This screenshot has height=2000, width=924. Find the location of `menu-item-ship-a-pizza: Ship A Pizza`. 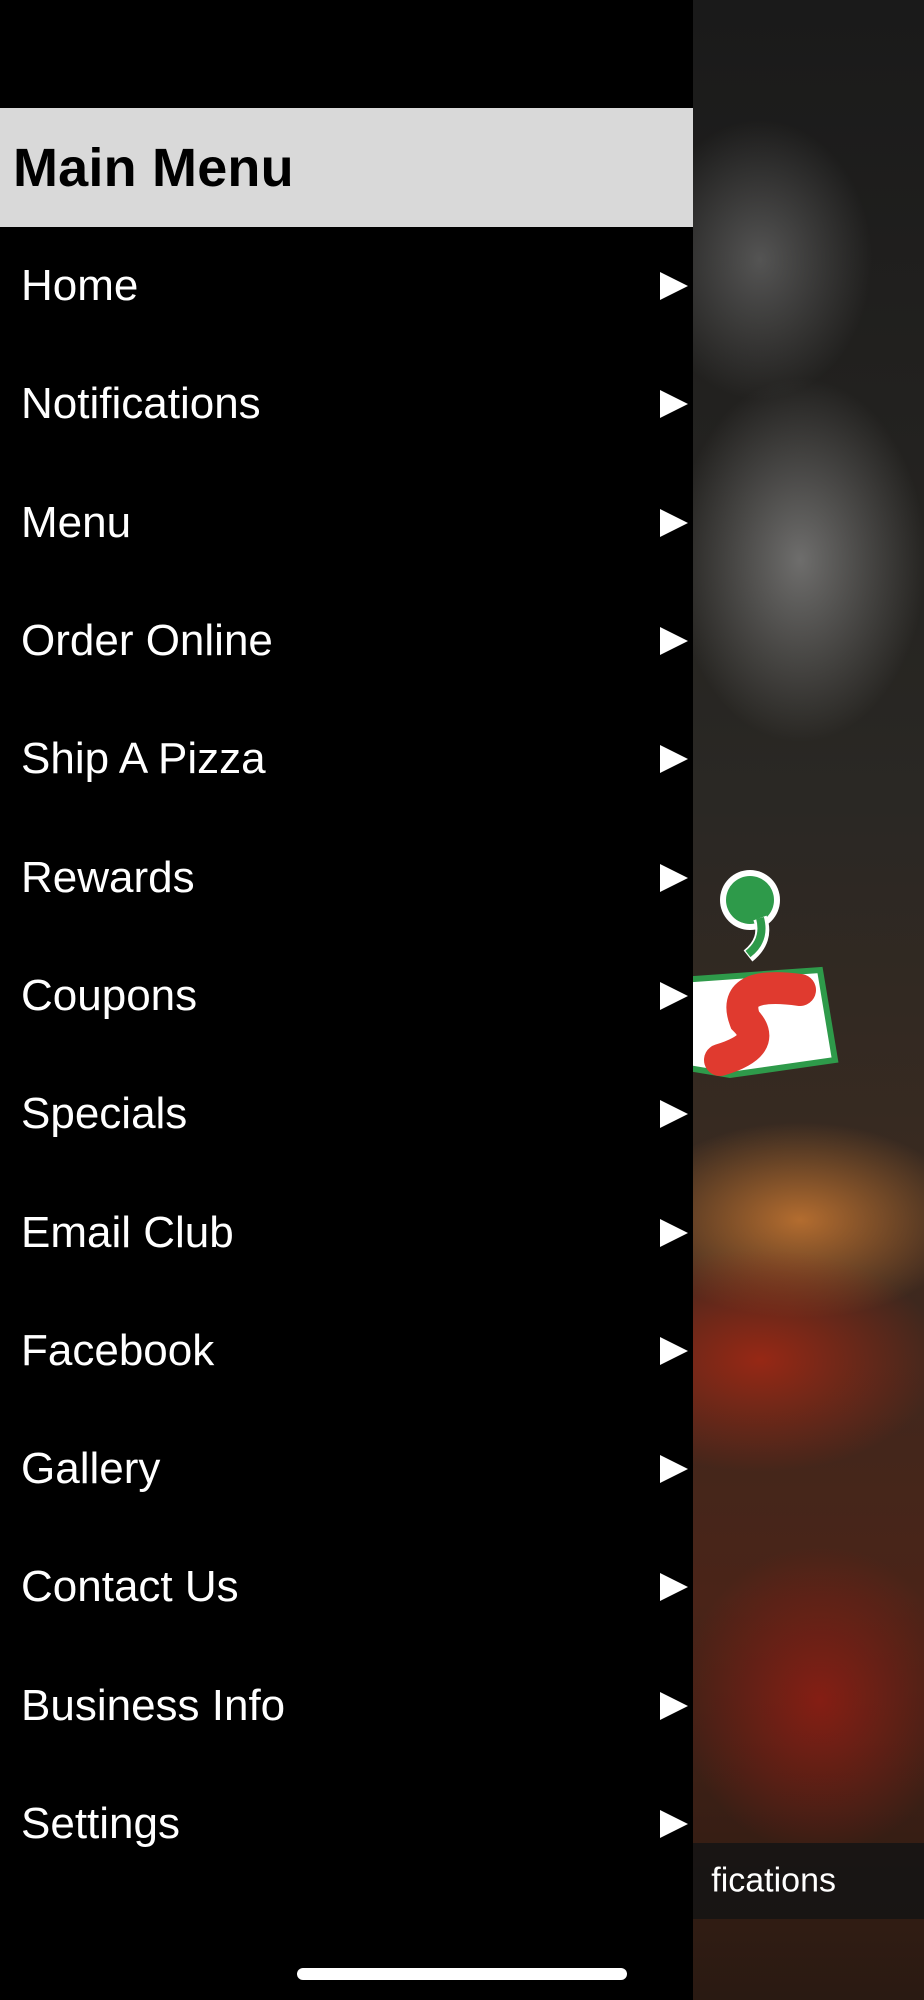

menu-item-ship-a-pizza: Ship A Pizza is located at coordinates (346, 759).